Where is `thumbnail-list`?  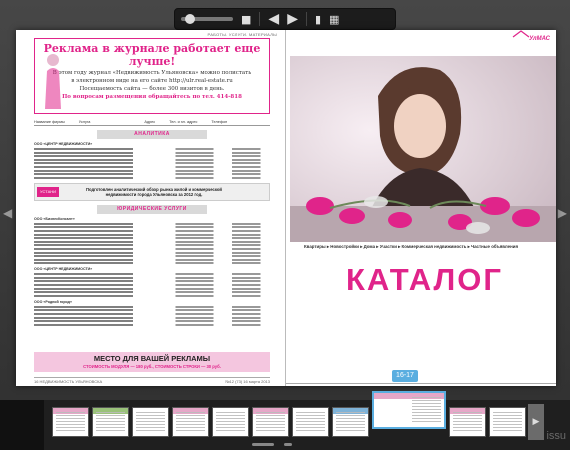
thumbnail-list is located at coordinates (289, 414).